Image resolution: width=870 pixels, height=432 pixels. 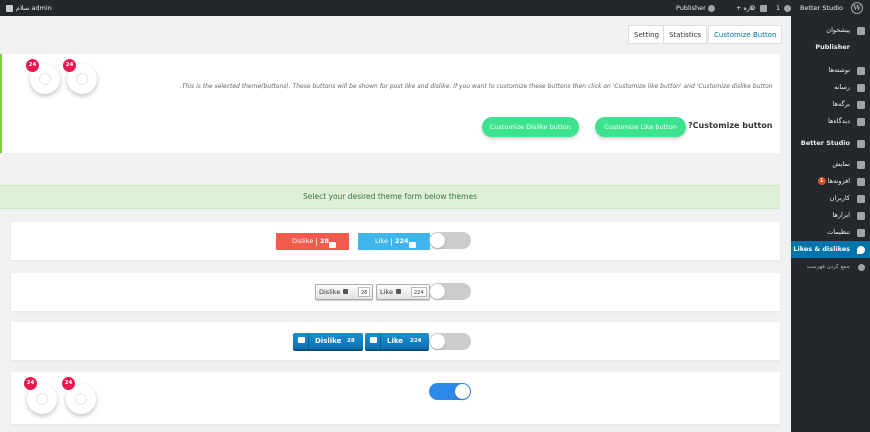 What do you see at coordinates (830, 104) in the screenshot?
I see `sidebar-item-pages: برگه‌ها` at bounding box center [830, 104].